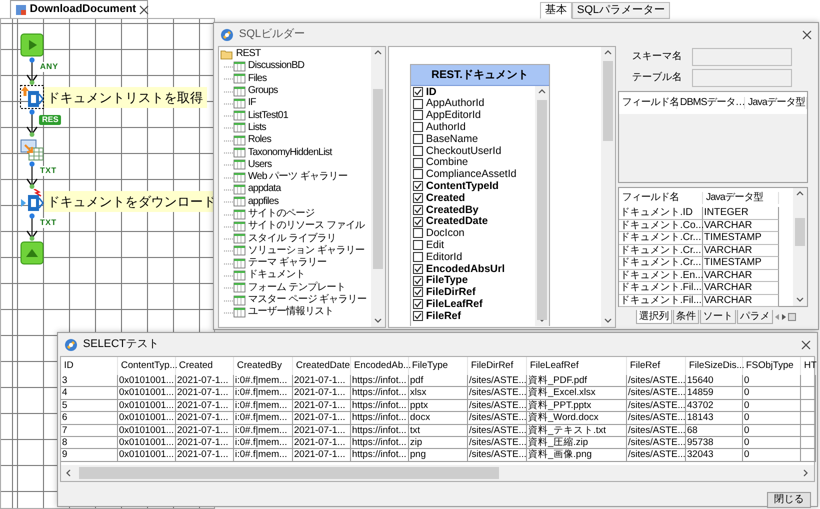  What do you see at coordinates (808, 366) in the screenshot?
I see `column-header: HT` at bounding box center [808, 366].